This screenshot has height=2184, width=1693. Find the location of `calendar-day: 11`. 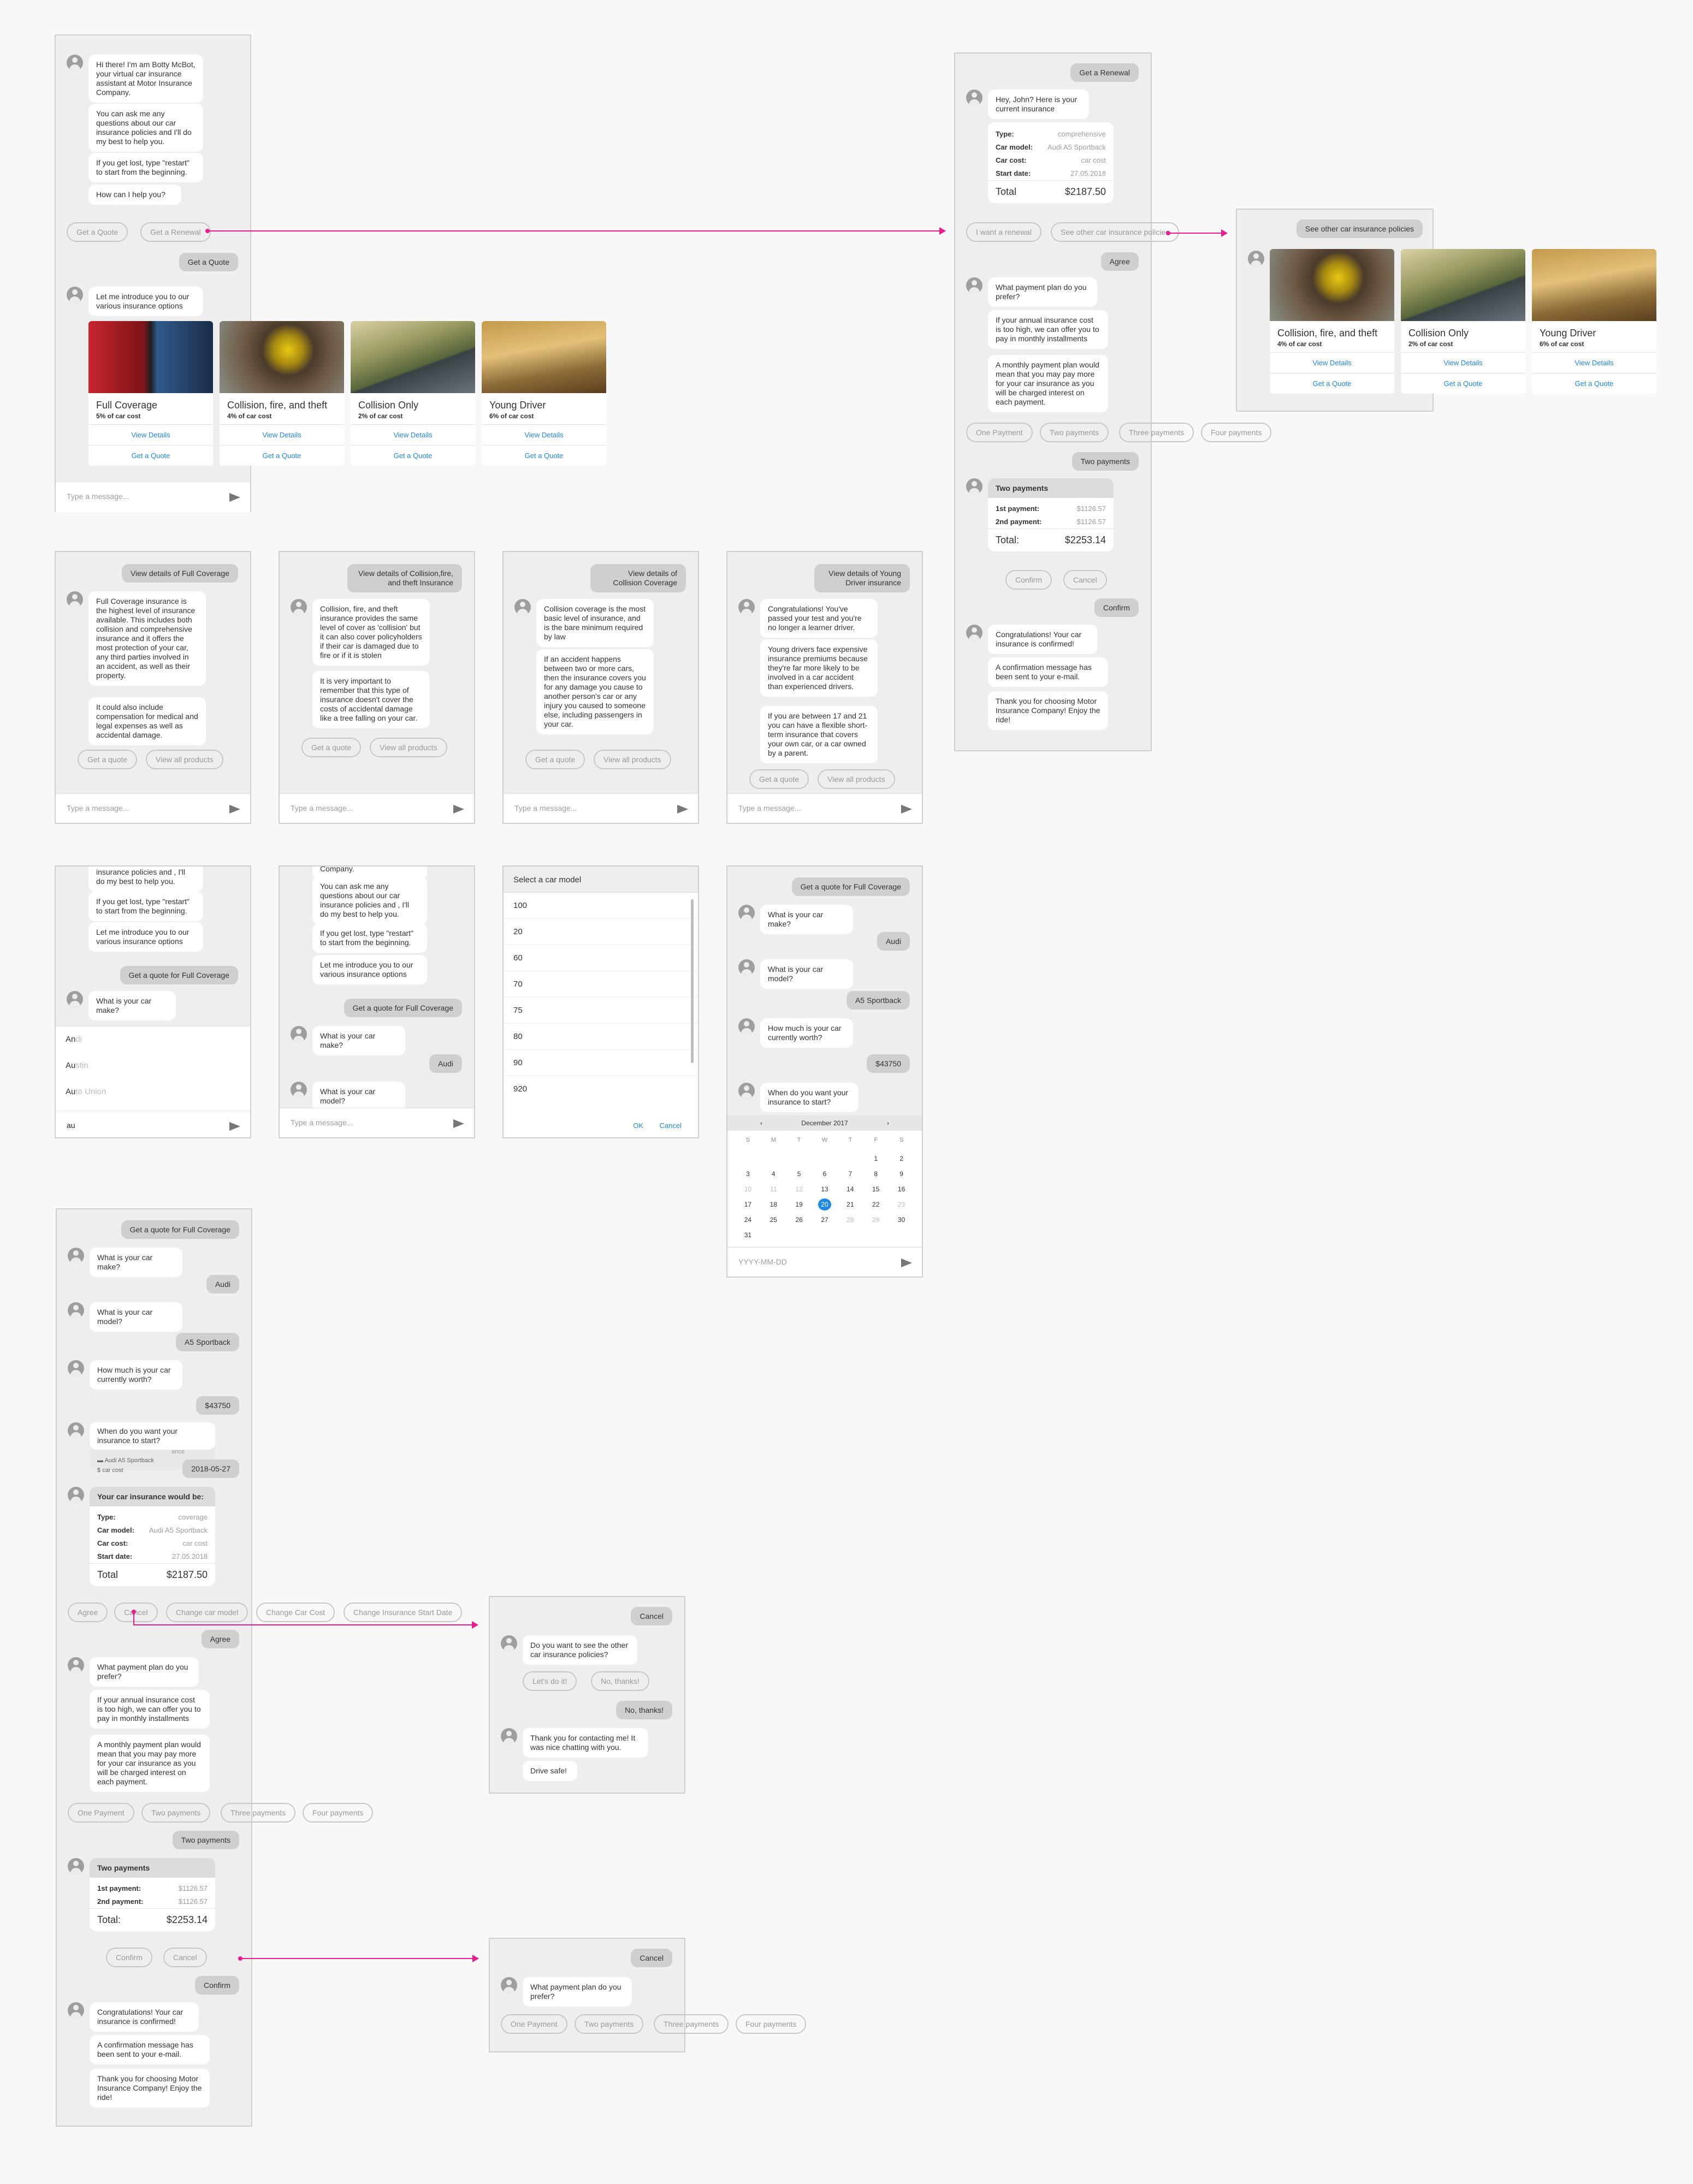

calendar-day: 11 is located at coordinates (774, 1189).